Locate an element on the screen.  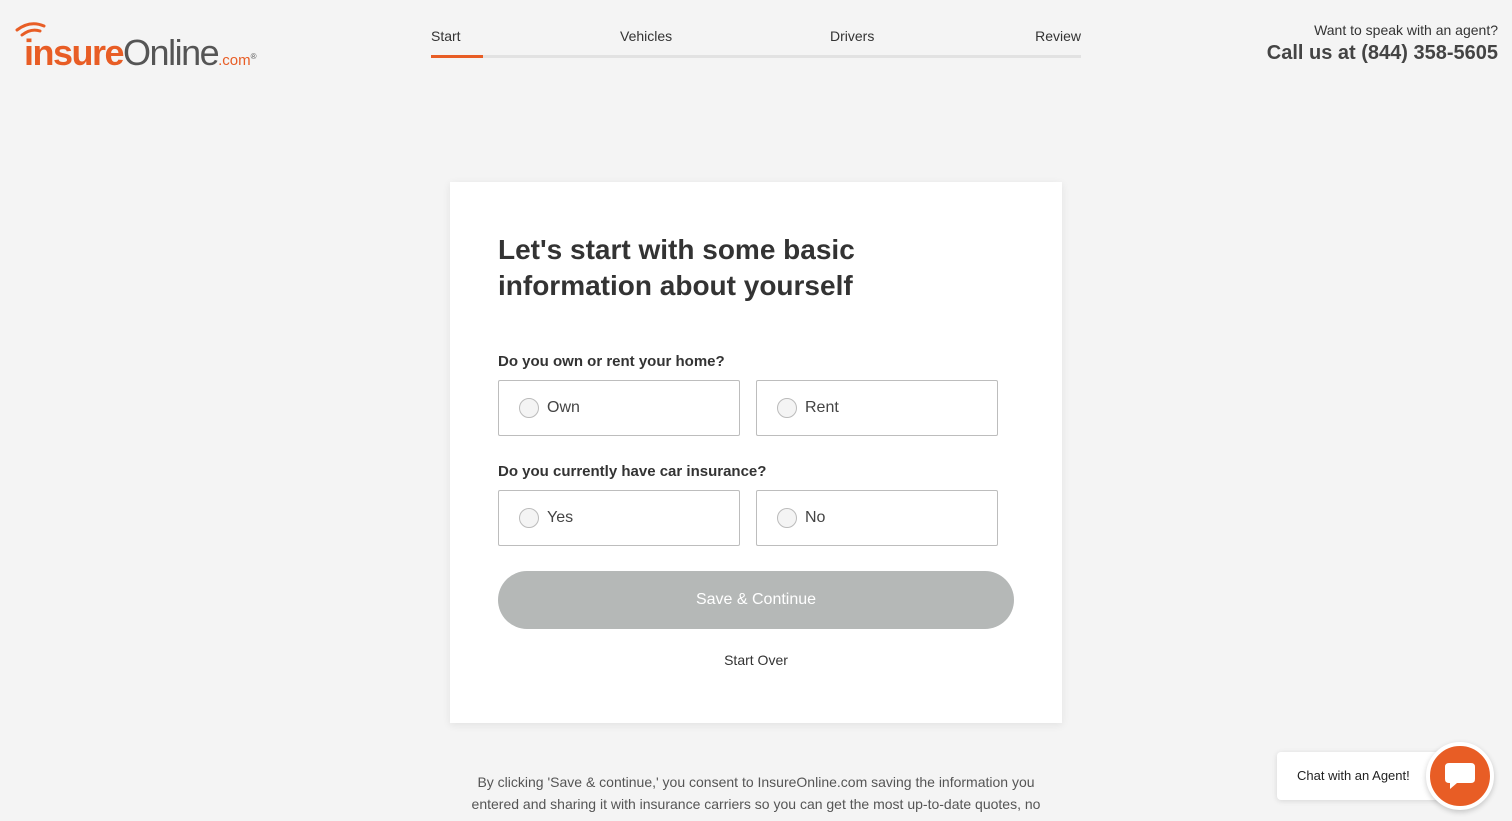
logo-online-text: Online is located at coordinates (171, 52).